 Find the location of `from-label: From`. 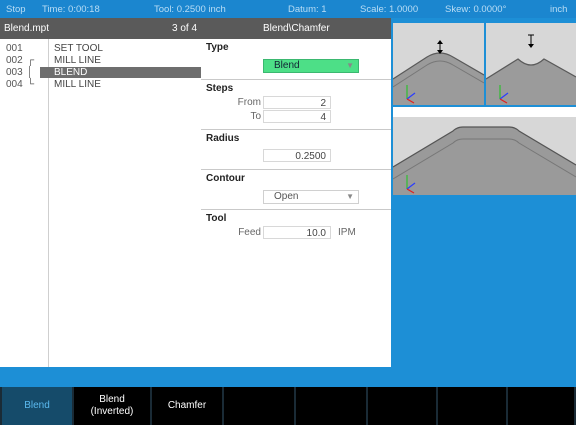

from-label: From is located at coordinates (249, 102).